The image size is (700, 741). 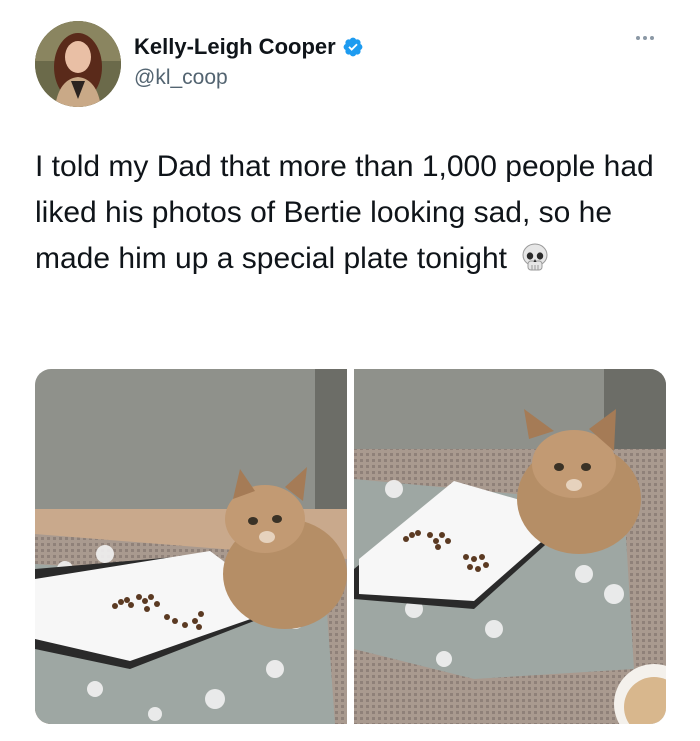 I want to click on avatar, so click(x=78, y=64).